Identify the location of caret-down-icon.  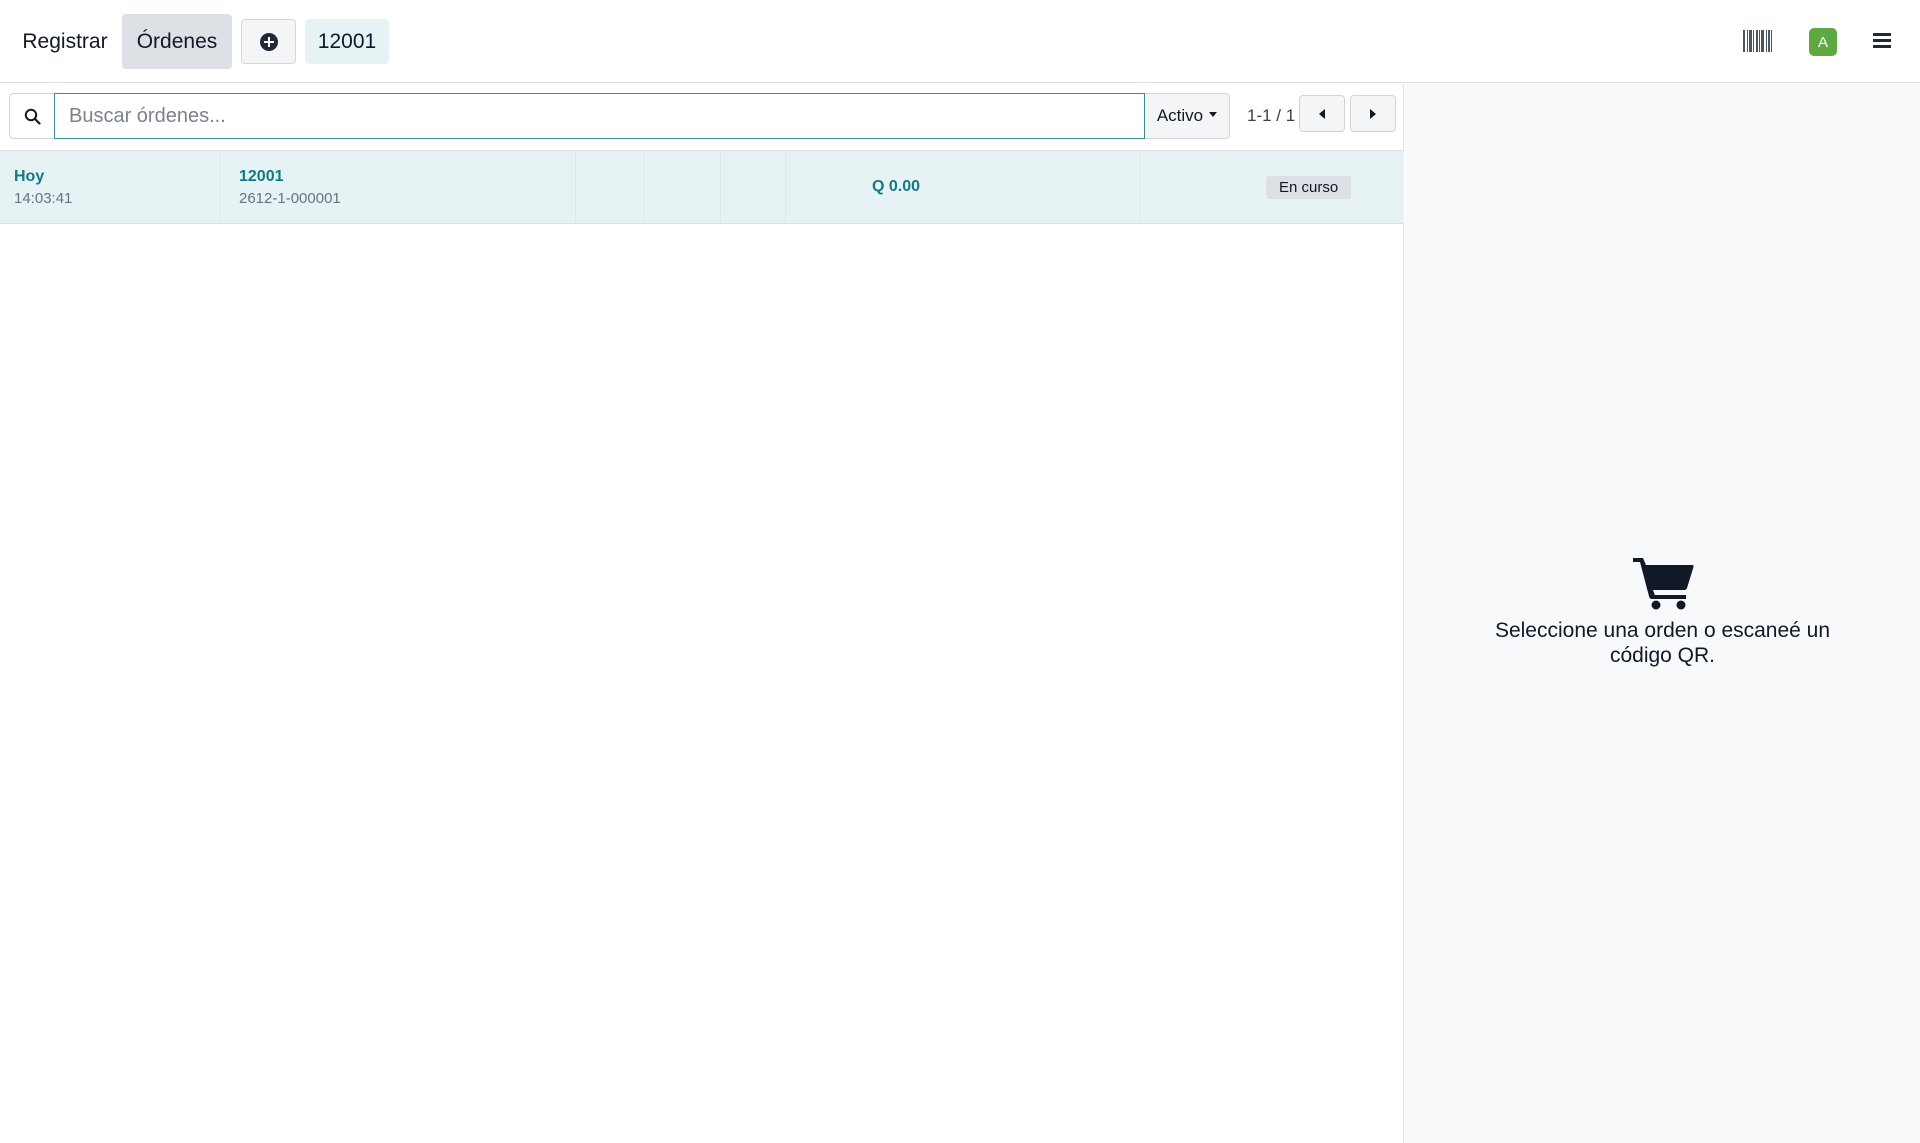
(1213, 114).